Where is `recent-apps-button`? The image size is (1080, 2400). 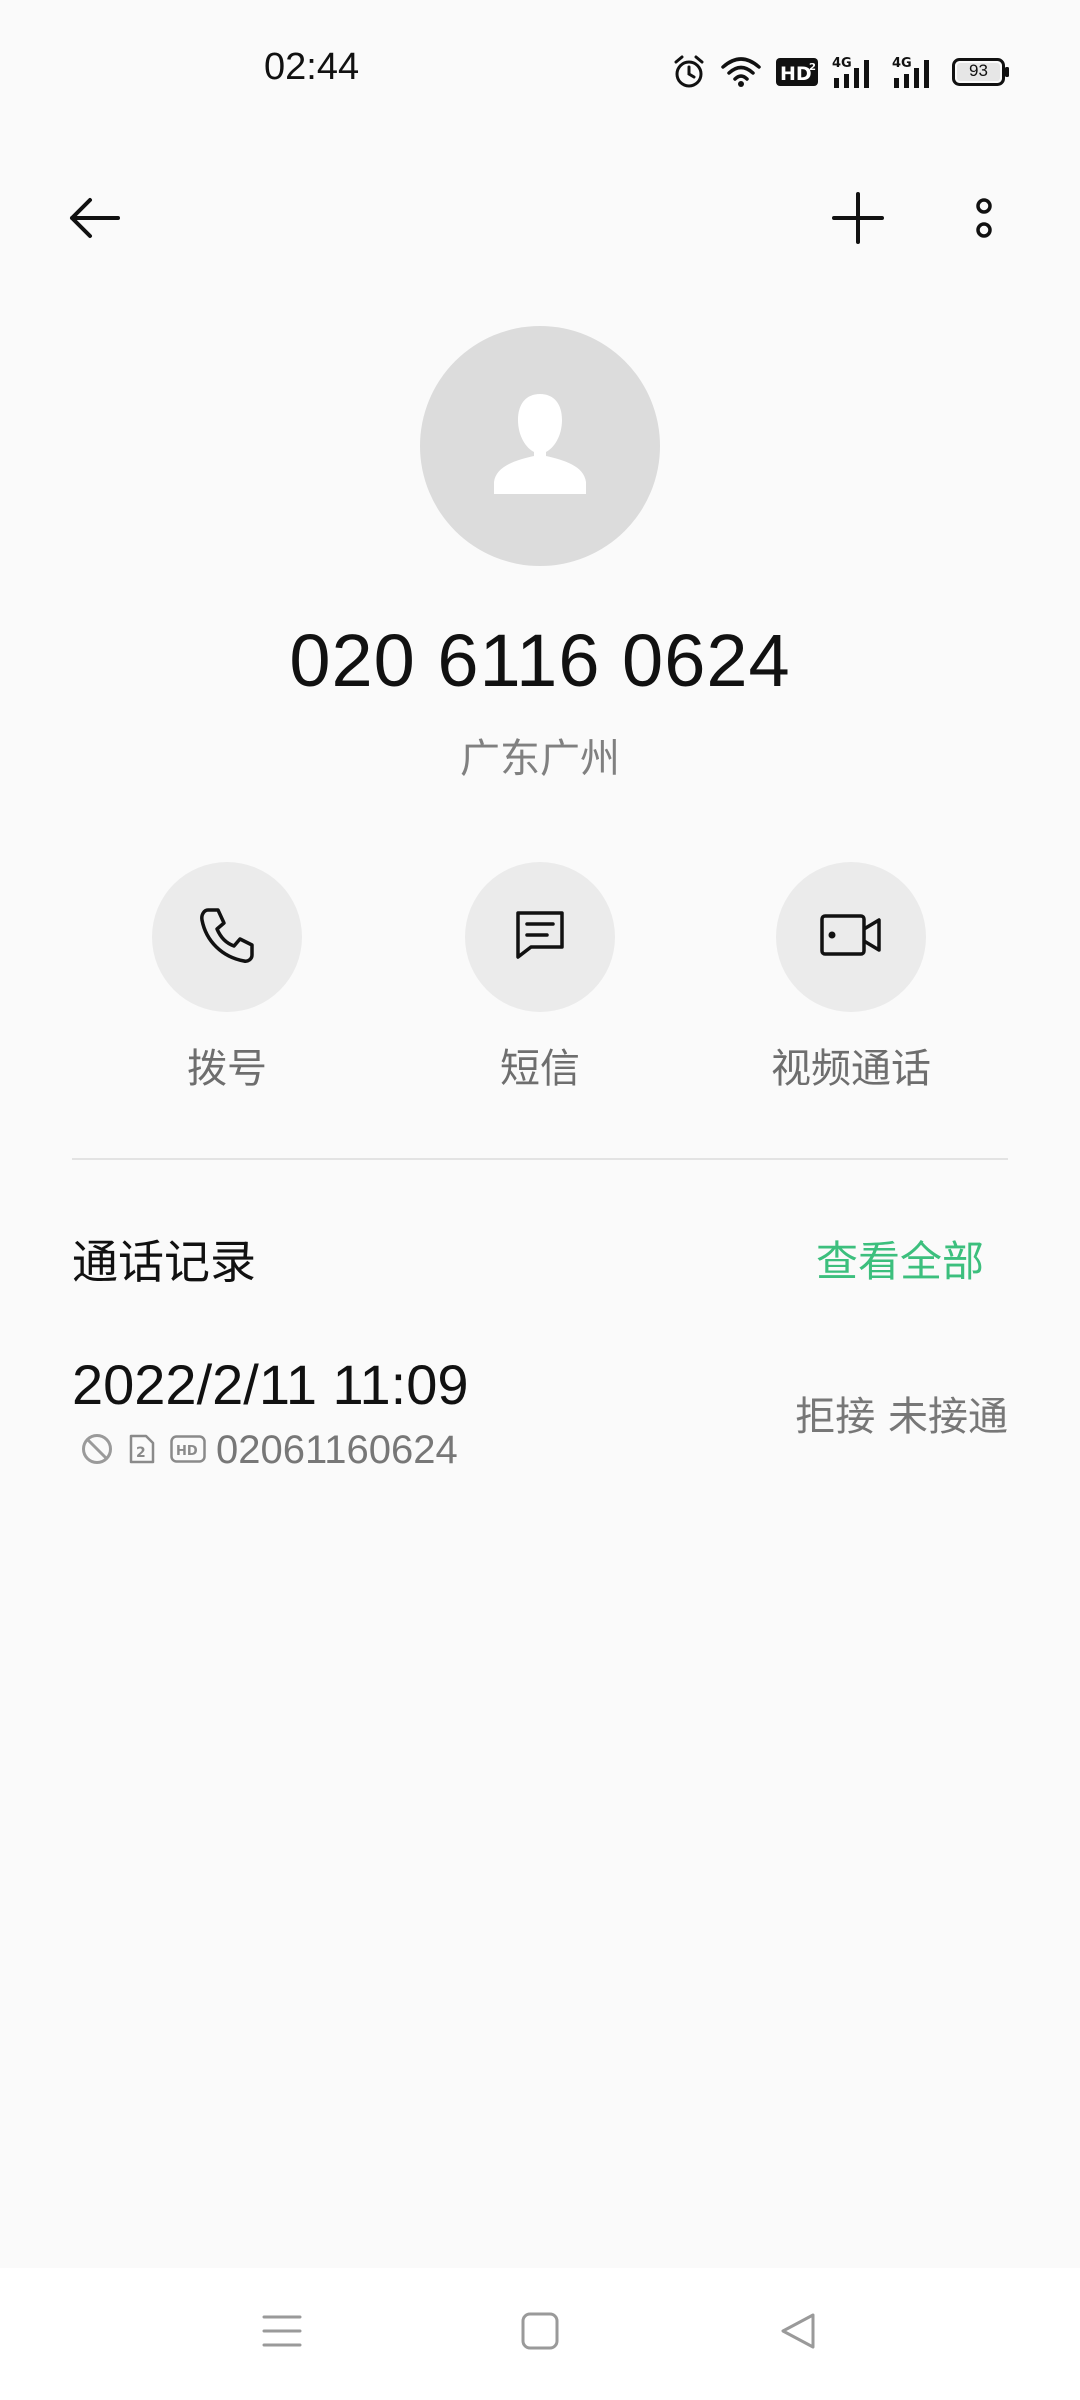
recent-apps-button is located at coordinates (282, 2333).